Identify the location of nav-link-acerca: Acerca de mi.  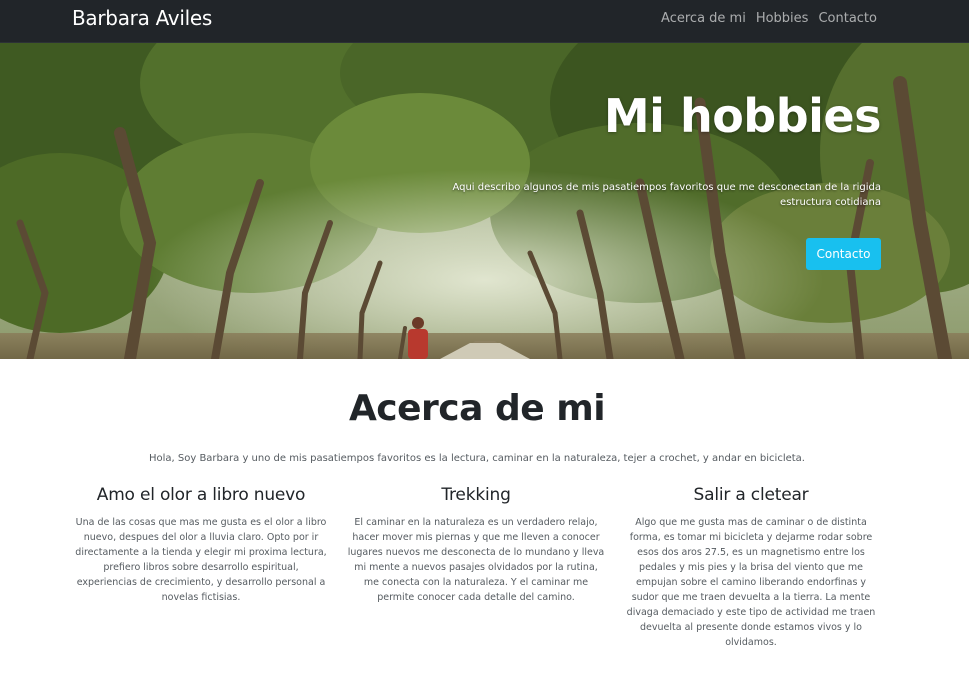
(703, 18).